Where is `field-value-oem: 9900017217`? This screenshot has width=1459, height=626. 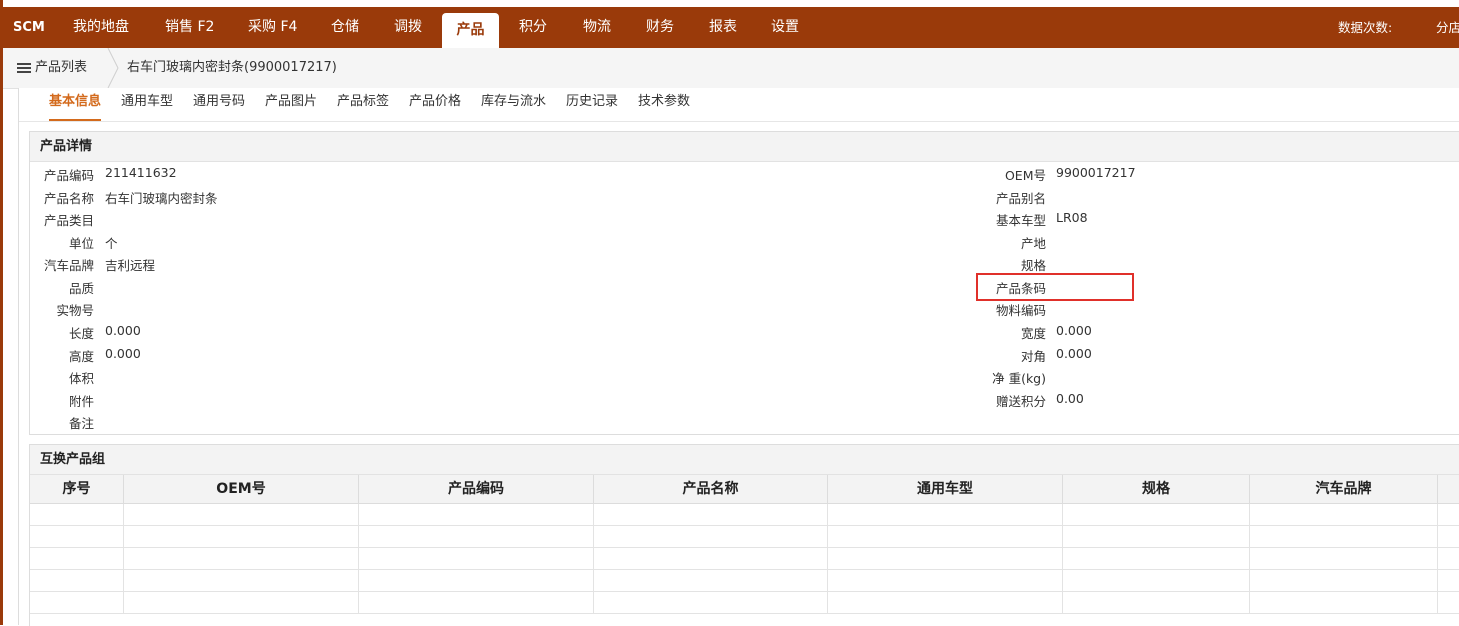
field-value-oem: 9900017217 is located at coordinates (1096, 172).